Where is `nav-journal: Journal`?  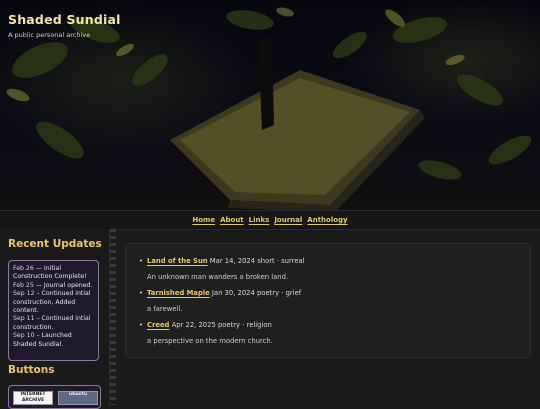 nav-journal: Journal is located at coordinates (288, 220).